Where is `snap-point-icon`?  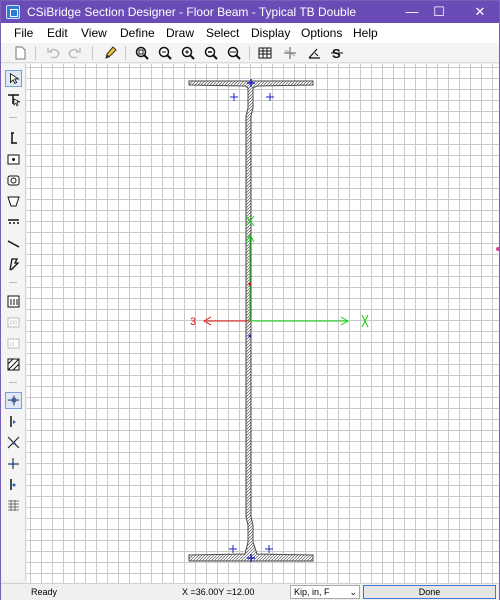
snap-point-icon is located at coordinates (13, 421).